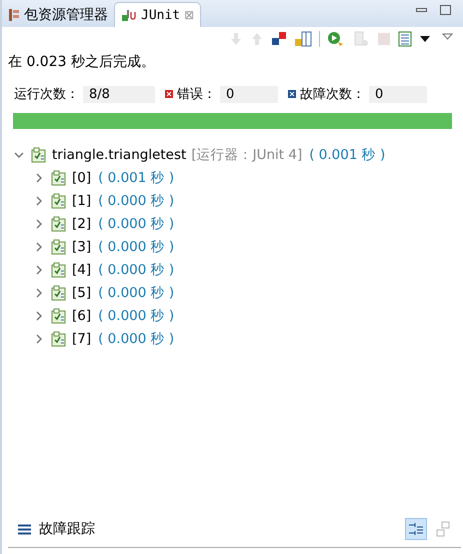 The width and height of the screenshot is (463, 554). What do you see at coordinates (82, 246) in the screenshot?
I see `test-name: [3]` at bounding box center [82, 246].